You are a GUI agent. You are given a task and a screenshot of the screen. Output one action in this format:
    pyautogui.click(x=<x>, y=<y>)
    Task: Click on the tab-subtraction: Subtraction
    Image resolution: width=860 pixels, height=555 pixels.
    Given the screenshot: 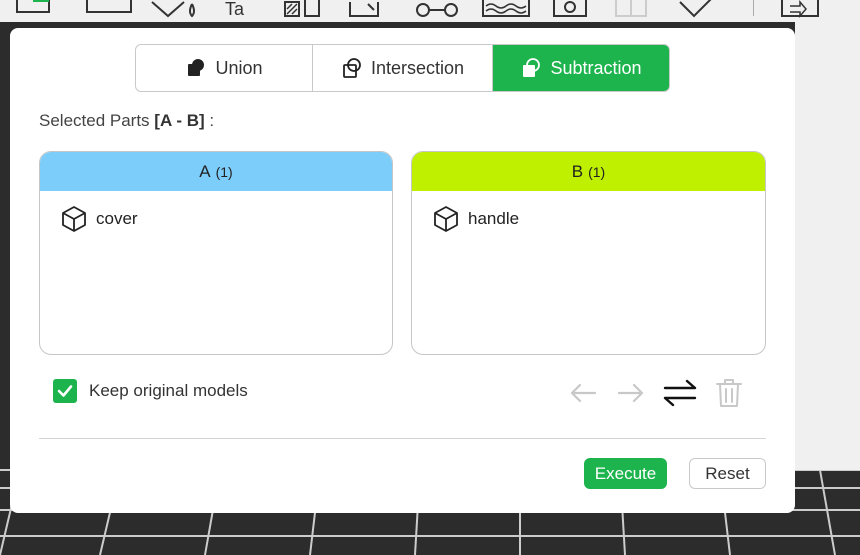 What is the action you would take?
    pyautogui.click(x=581, y=68)
    